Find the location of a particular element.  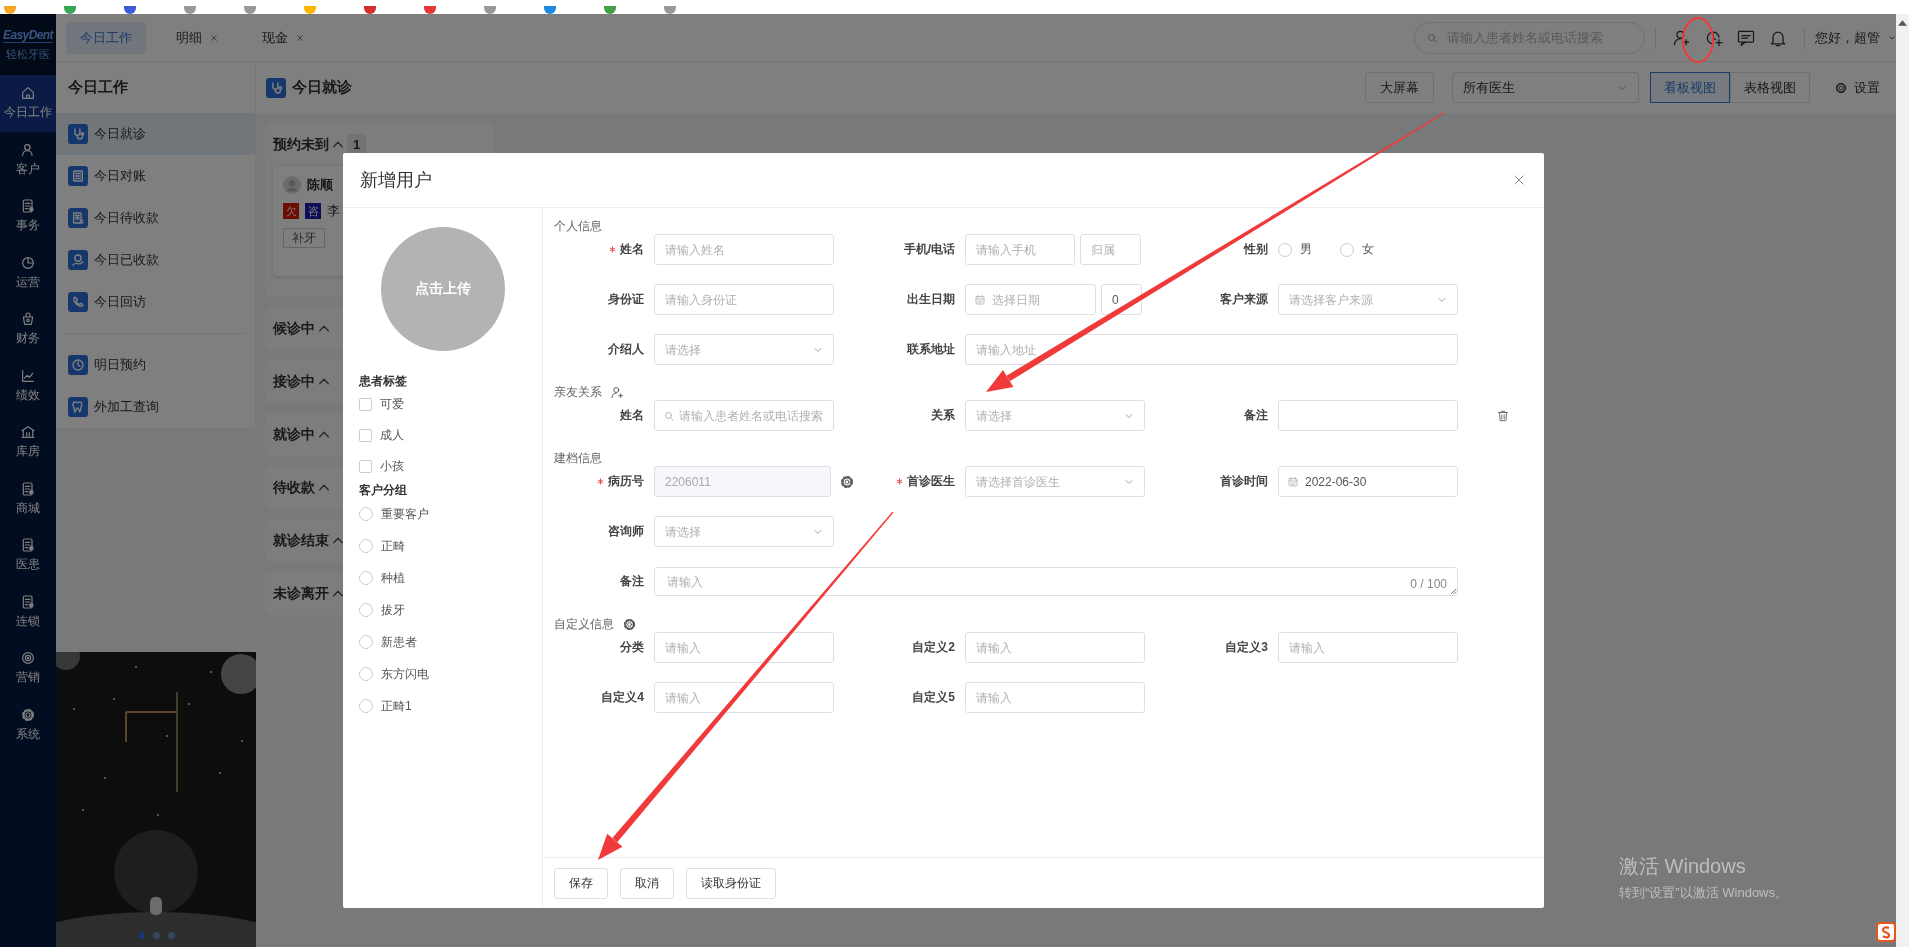

date-field: 2022-06-30 is located at coordinates (1368, 481).